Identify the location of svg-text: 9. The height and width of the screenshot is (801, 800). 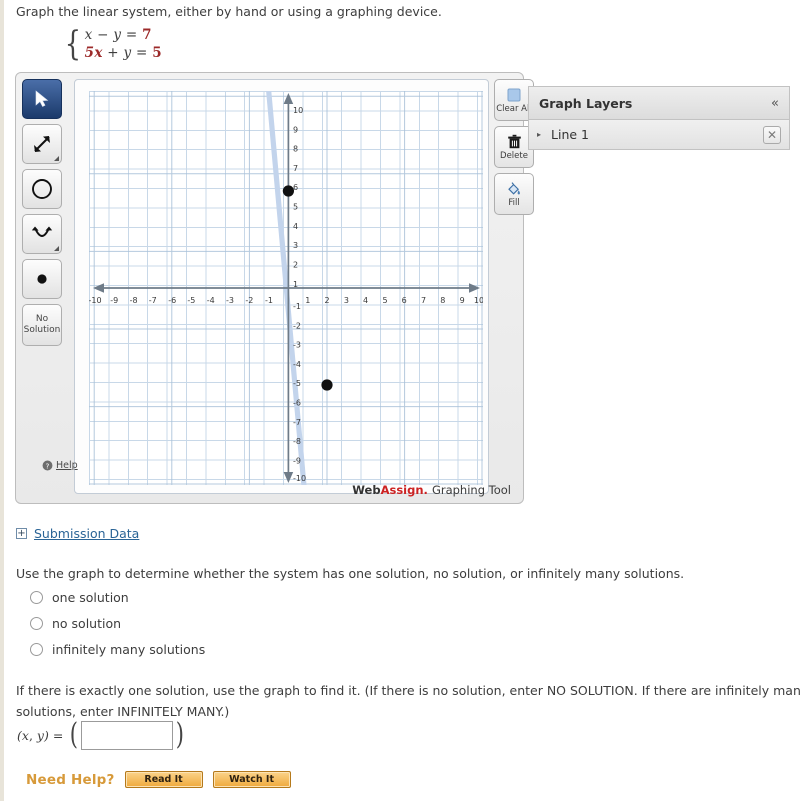
(462, 300).